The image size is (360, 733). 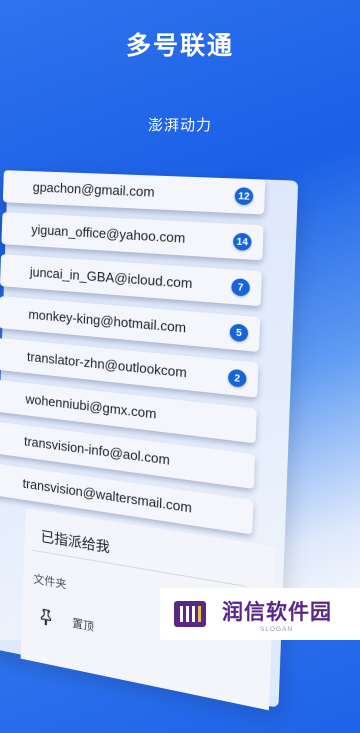 I want to click on app-subtitle: 澎湃动力, so click(x=179, y=125).